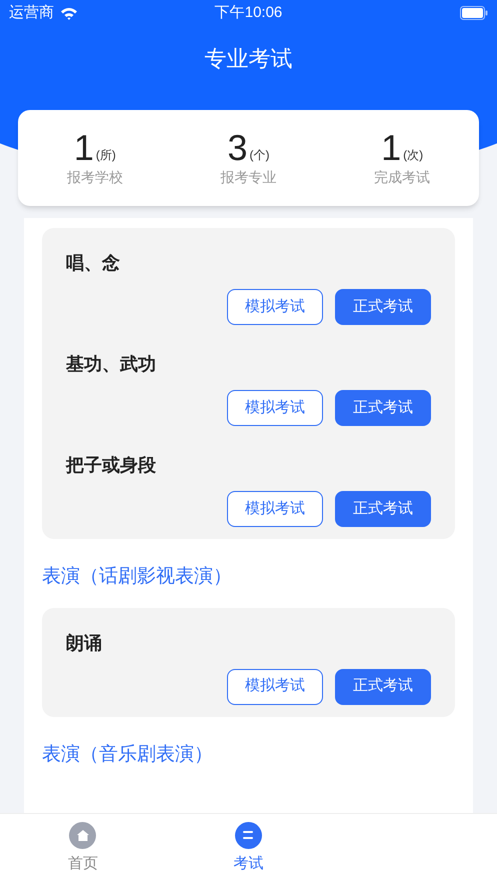  What do you see at coordinates (111, 364) in the screenshot?
I see `subject-name: 基功、武功` at bounding box center [111, 364].